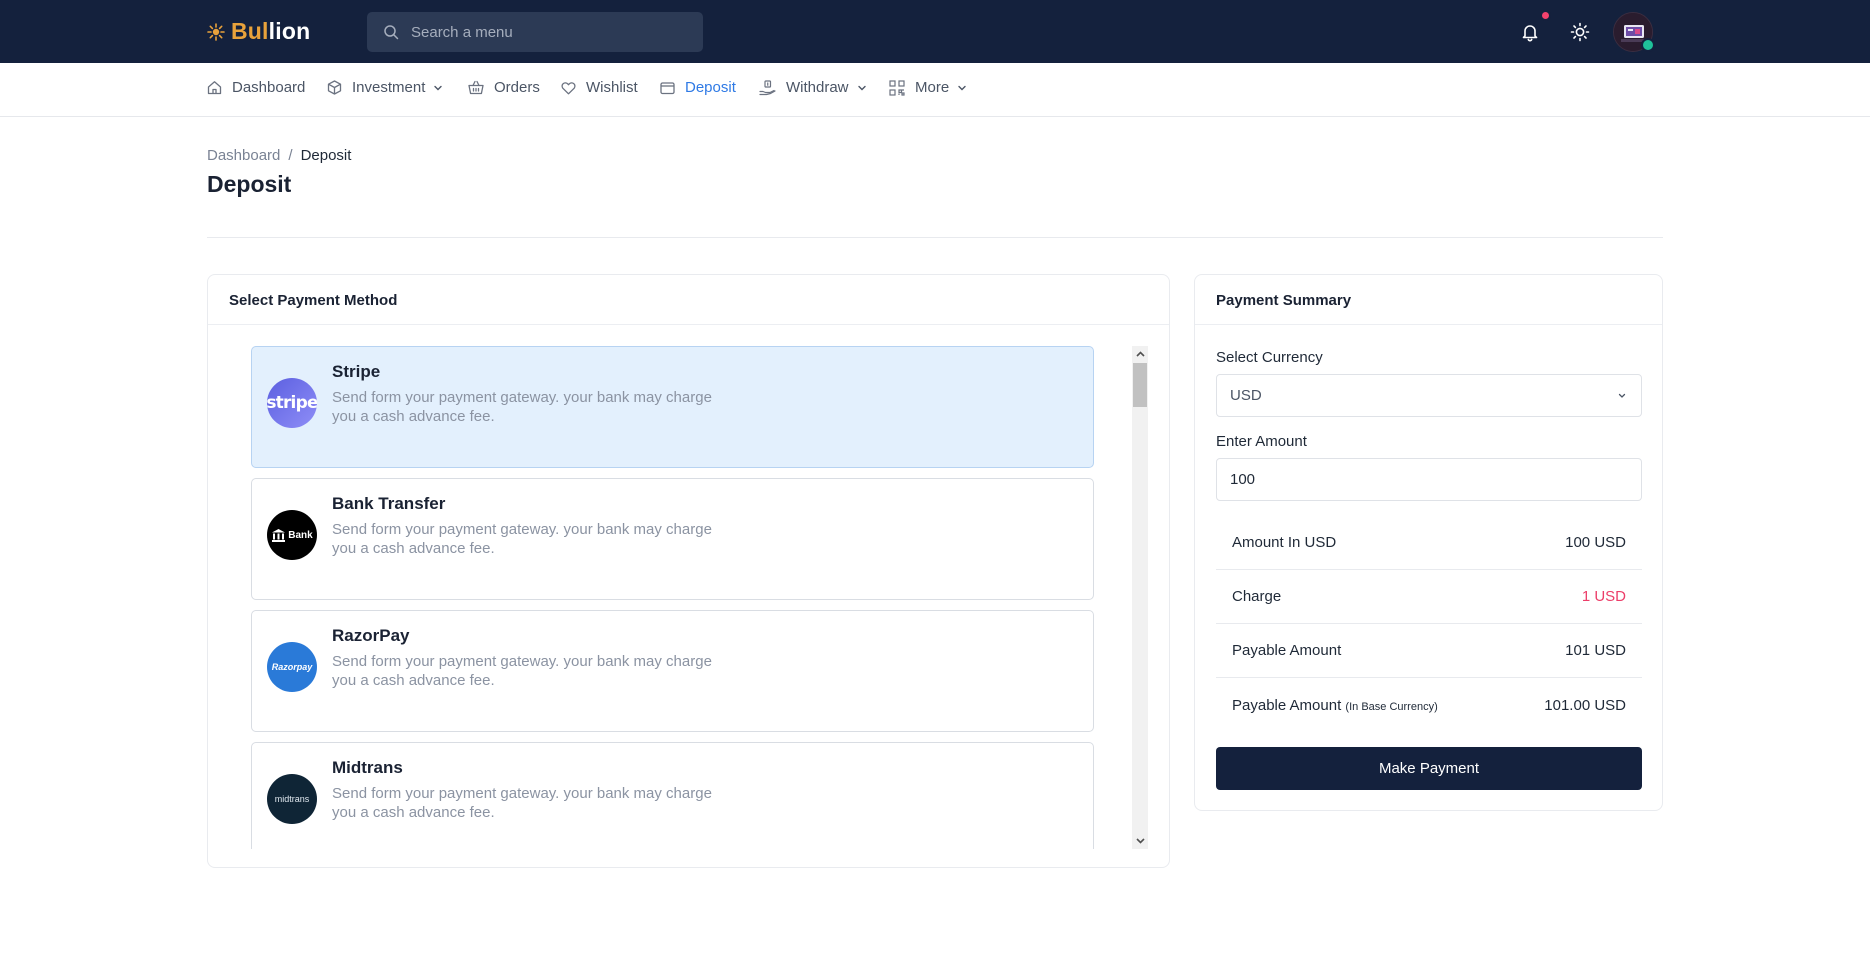  What do you see at coordinates (334, 87) in the screenshot?
I see `cube-icon` at bounding box center [334, 87].